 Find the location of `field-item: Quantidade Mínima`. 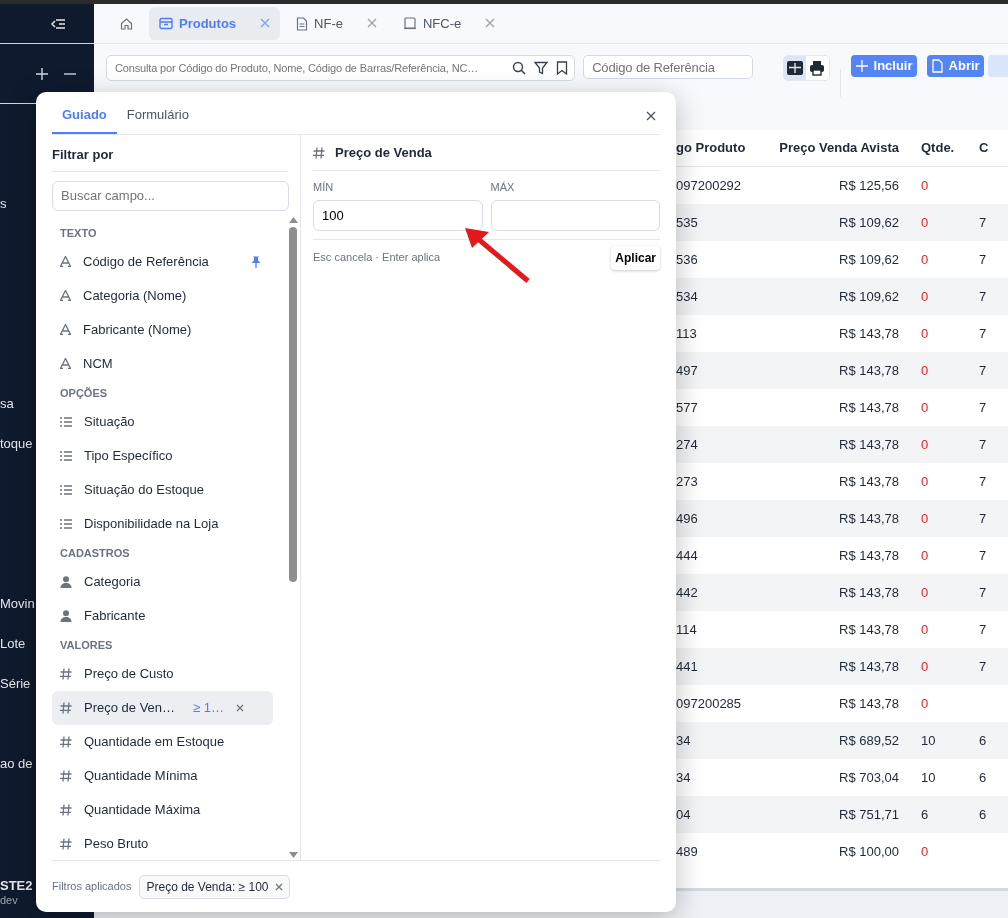

field-item: Quantidade Mínima is located at coordinates (162, 775).